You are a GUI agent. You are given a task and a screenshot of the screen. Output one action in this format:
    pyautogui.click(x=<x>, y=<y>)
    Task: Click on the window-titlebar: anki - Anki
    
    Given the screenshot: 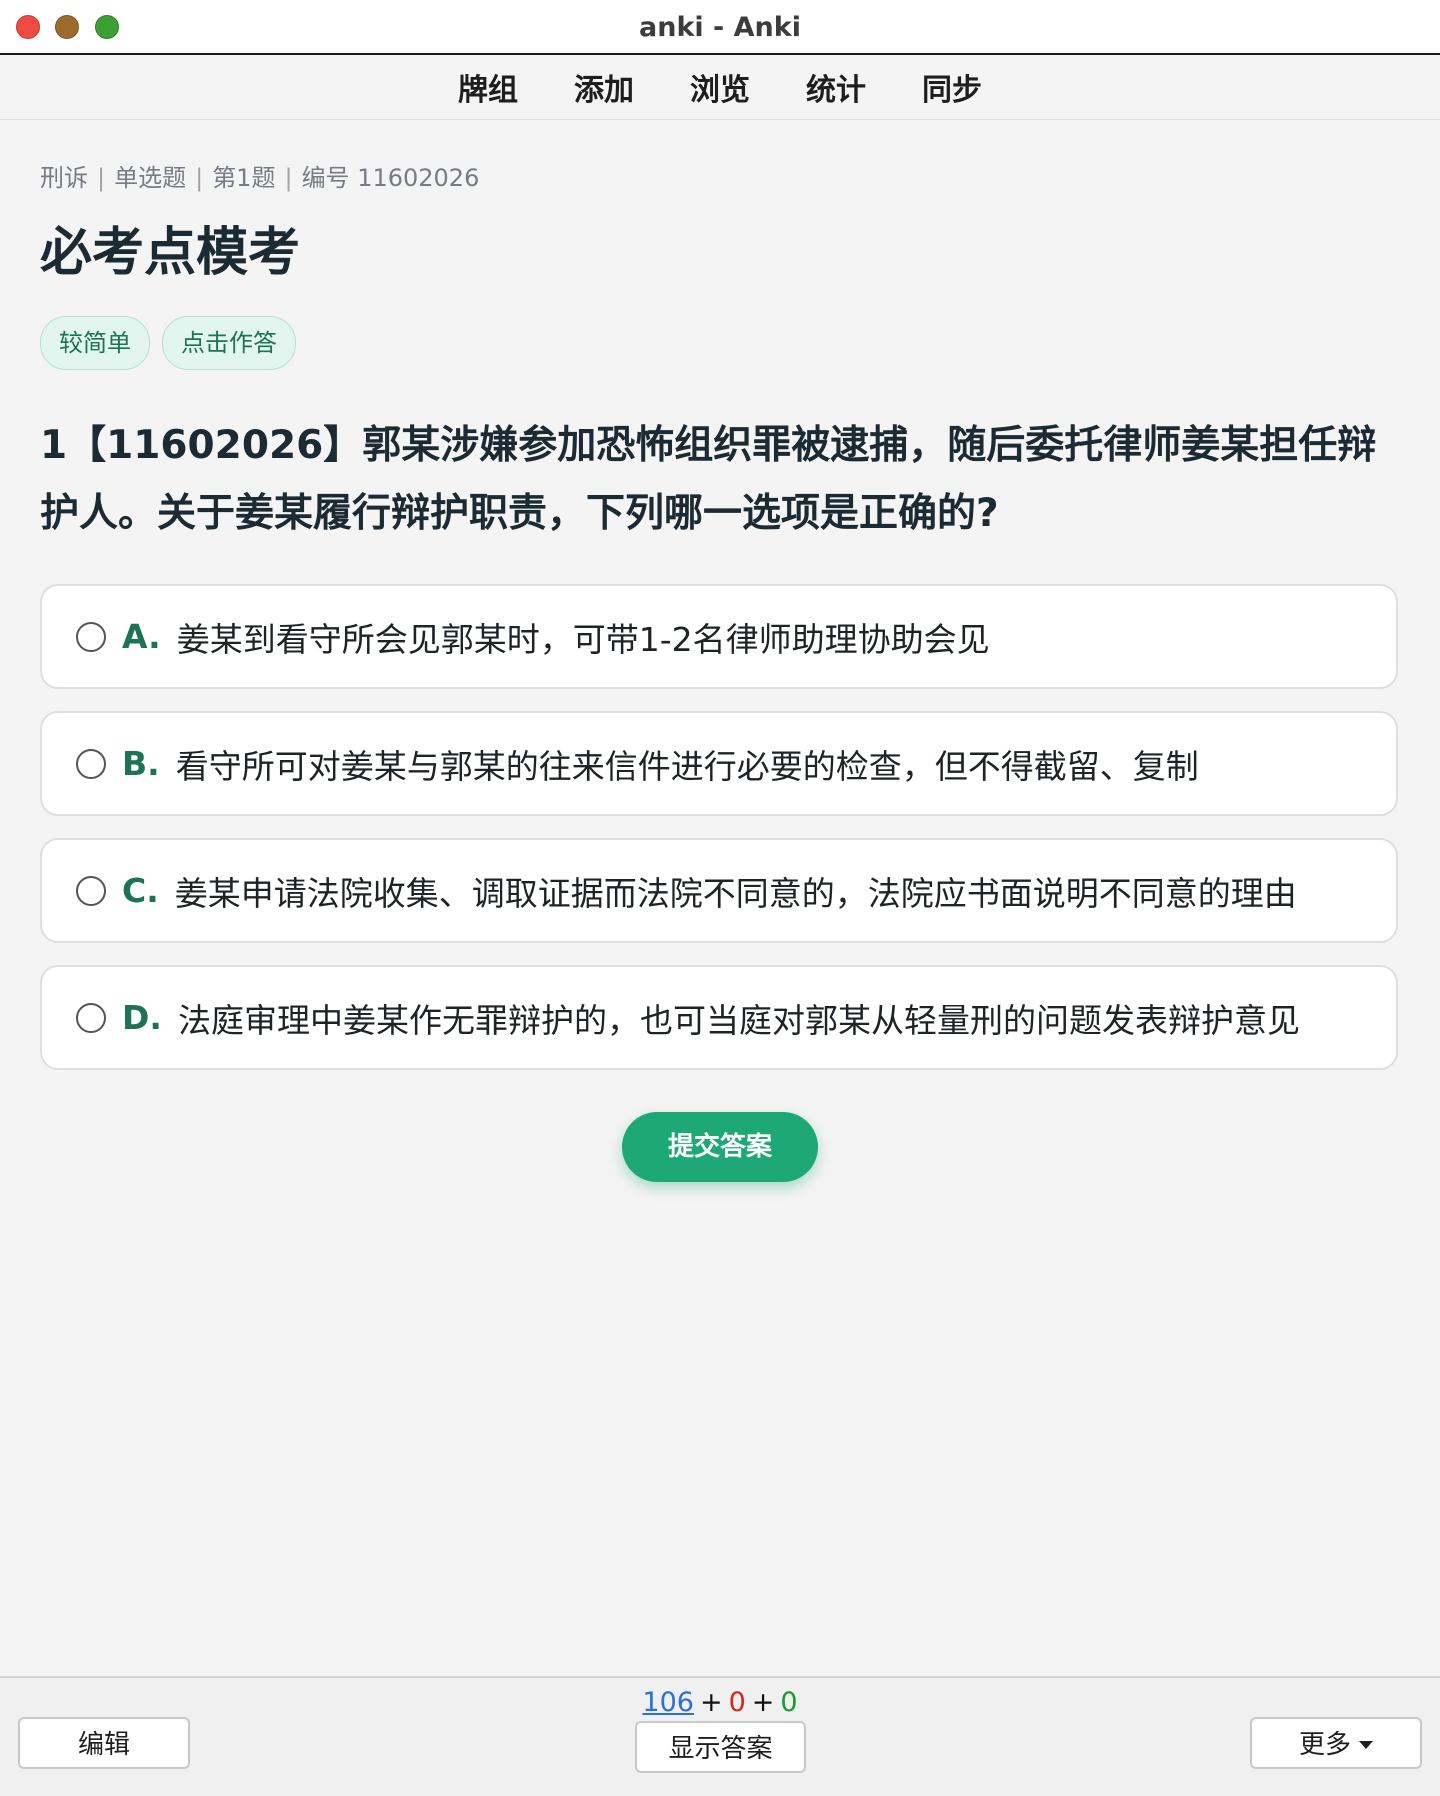 What is the action you would take?
    pyautogui.click(x=720, y=27)
    